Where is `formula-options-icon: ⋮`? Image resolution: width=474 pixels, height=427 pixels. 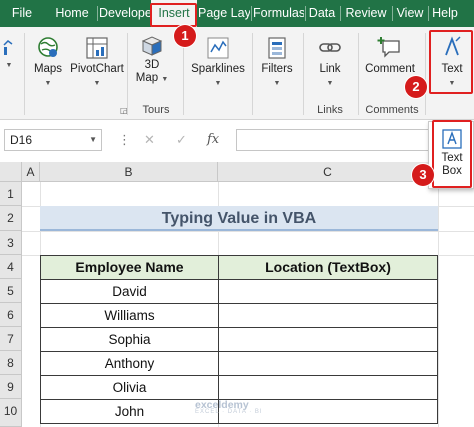
formula-options-icon: ⋮ is located at coordinates (124, 140).